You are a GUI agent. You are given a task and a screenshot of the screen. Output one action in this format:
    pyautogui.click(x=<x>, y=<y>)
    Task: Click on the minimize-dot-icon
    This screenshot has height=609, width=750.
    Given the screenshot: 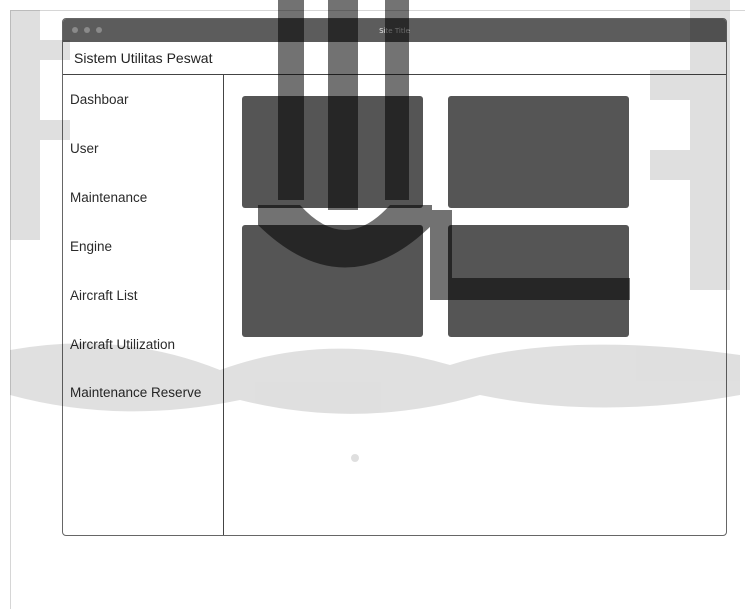 What is the action you would take?
    pyautogui.click(x=87, y=30)
    